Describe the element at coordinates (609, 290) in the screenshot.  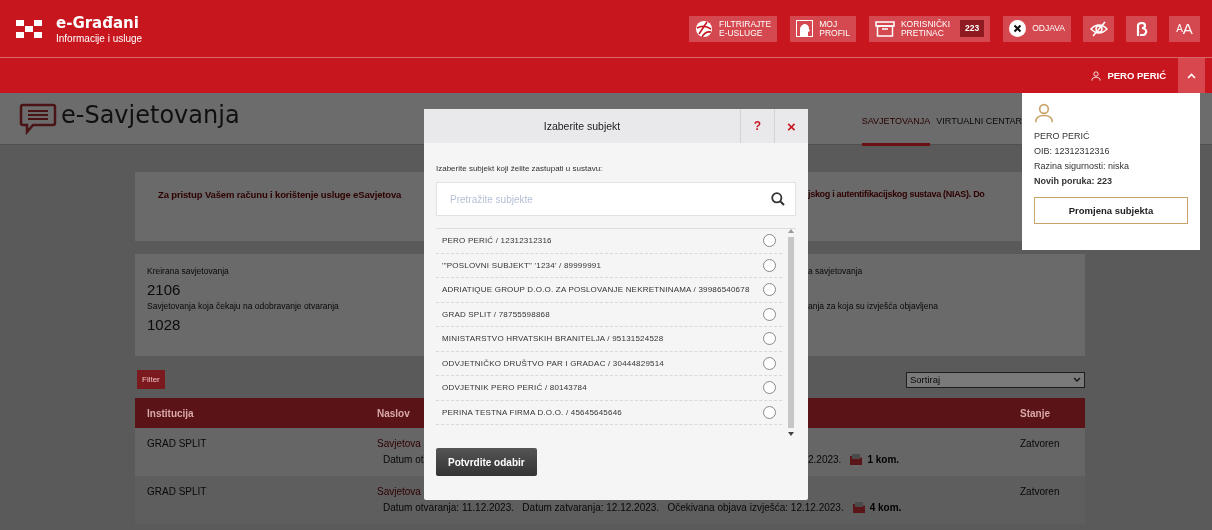
I see `subject-option: ADRIATIQUE GROUP D.O.O. ZA POSLOVANJE NEKRETNINAMA / 39986540678` at that location.